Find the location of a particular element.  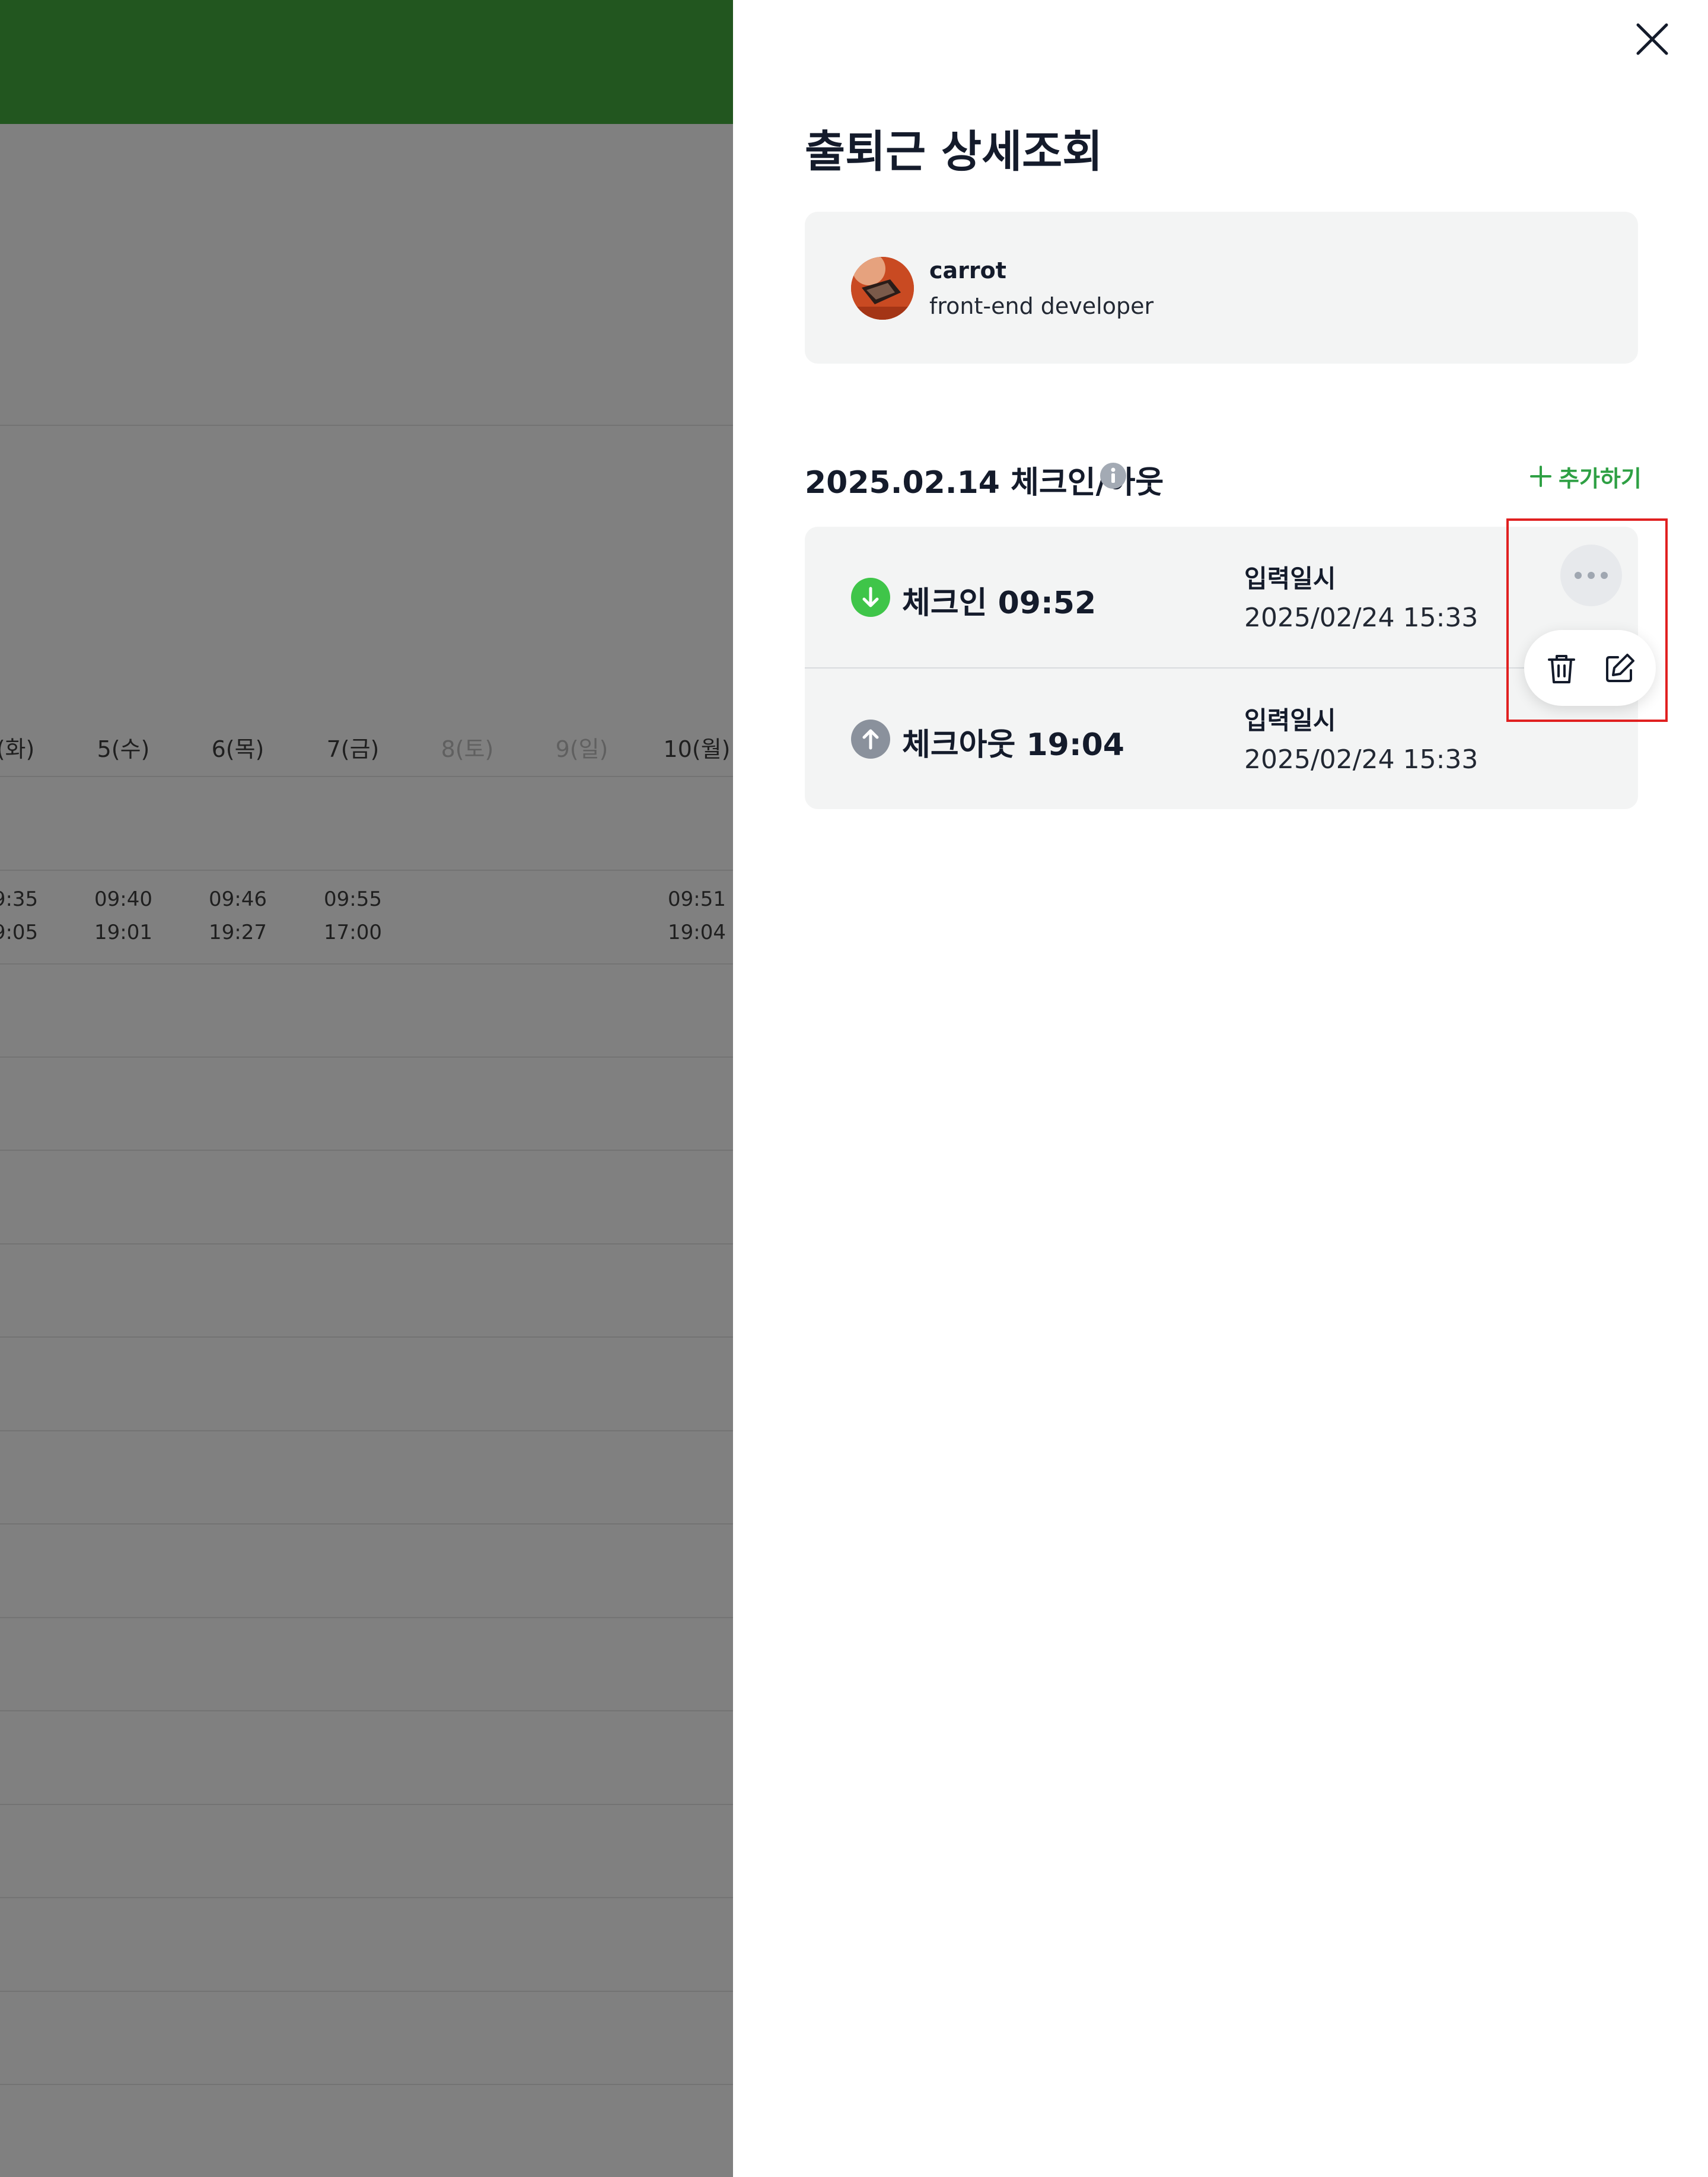

user-role: front-end developer is located at coordinates (1041, 306).